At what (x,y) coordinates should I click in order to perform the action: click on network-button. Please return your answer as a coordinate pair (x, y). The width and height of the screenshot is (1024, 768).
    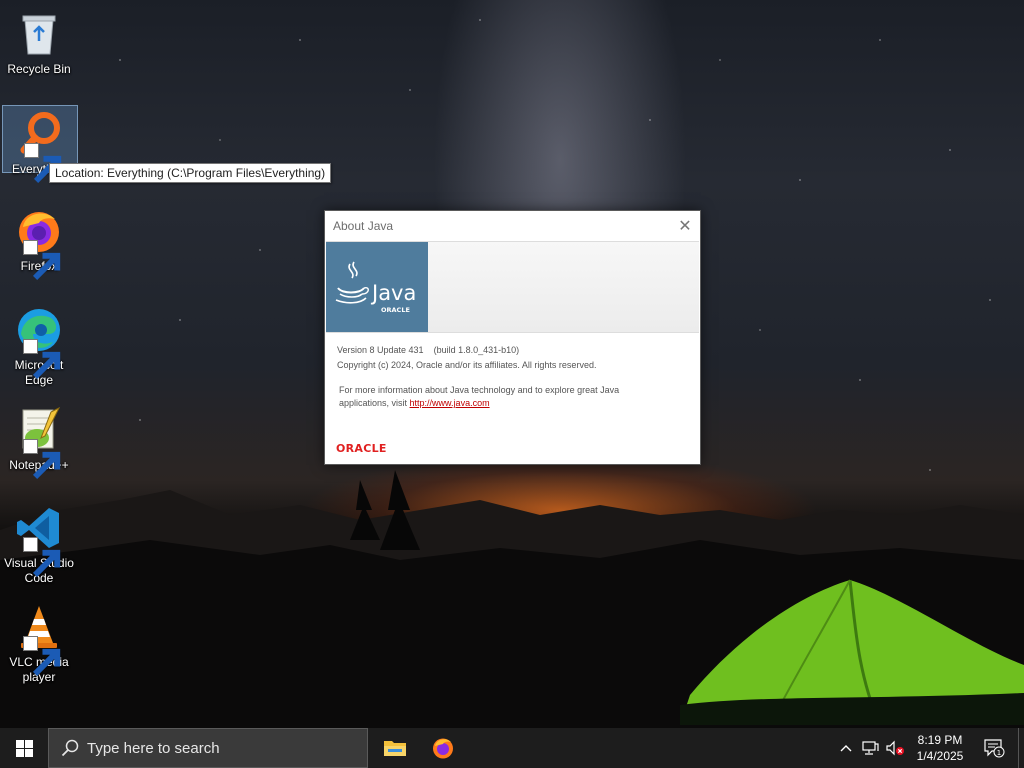
    Looking at the image, I should click on (870, 748).